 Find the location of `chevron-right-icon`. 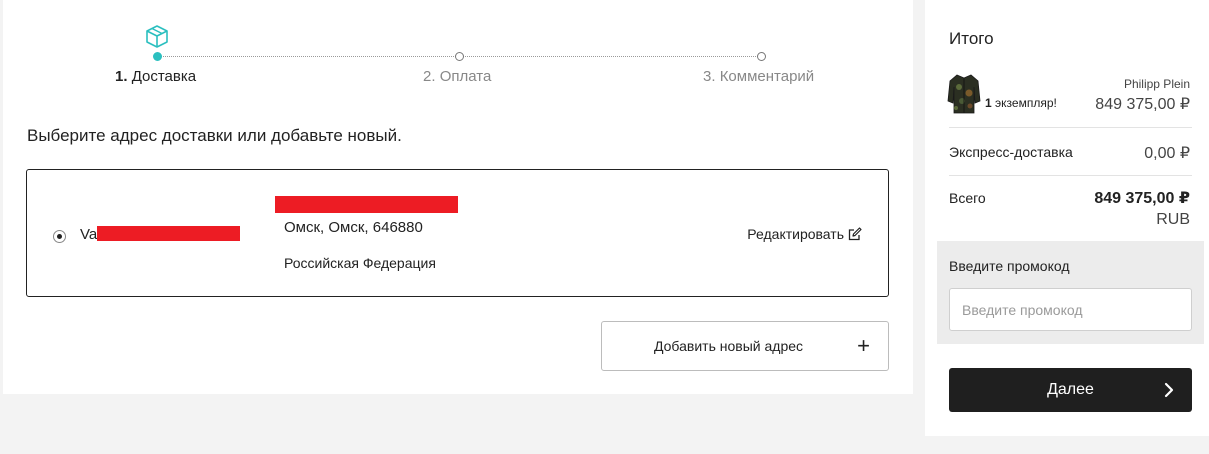

chevron-right-icon is located at coordinates (1169, 390).